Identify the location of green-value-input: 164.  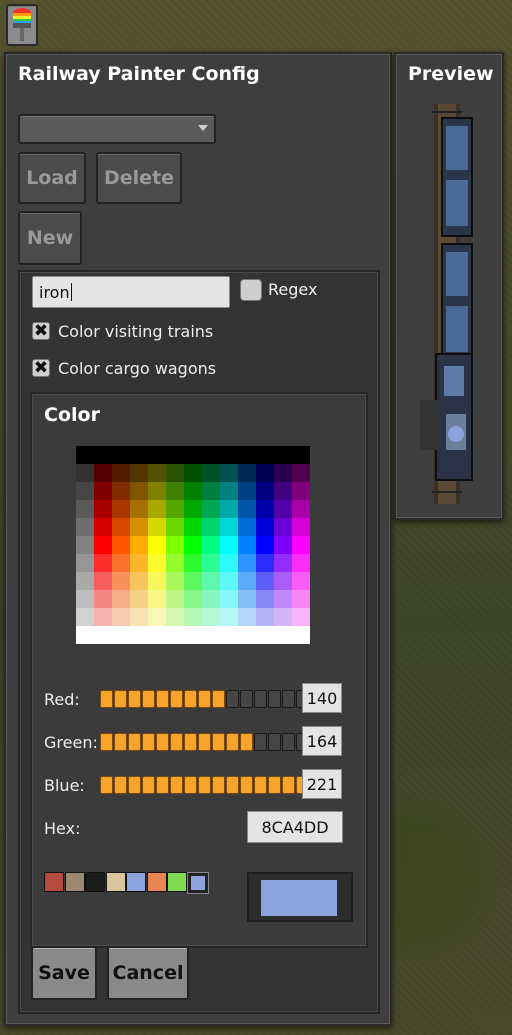
(322, 741).